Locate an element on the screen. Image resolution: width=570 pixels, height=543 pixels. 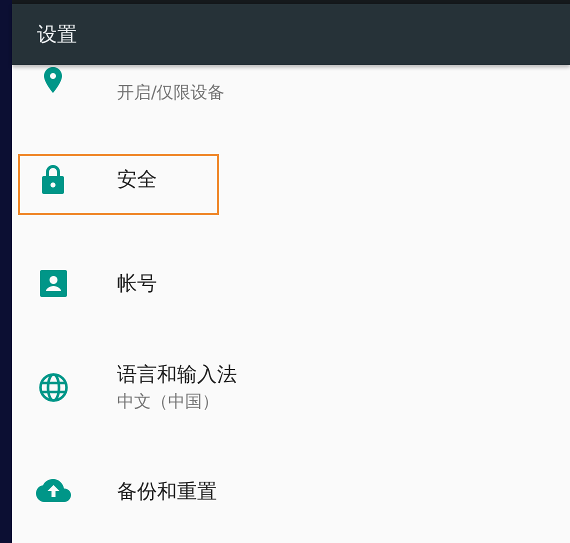
cloud-upload-icon is located at coordinates (53, 491).